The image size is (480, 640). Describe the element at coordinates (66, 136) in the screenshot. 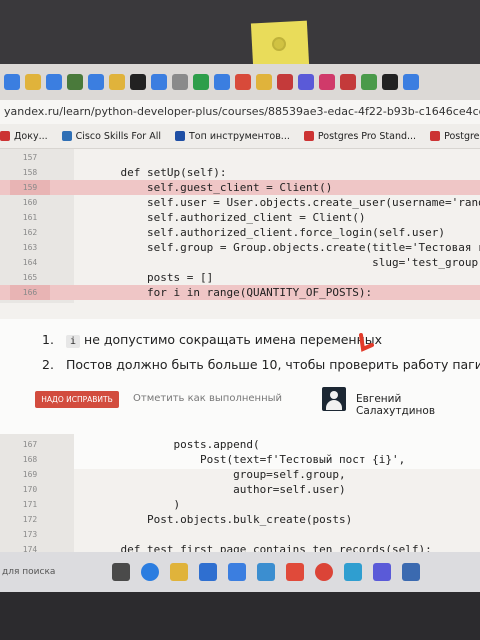

I see `cisco-icon` at that location.